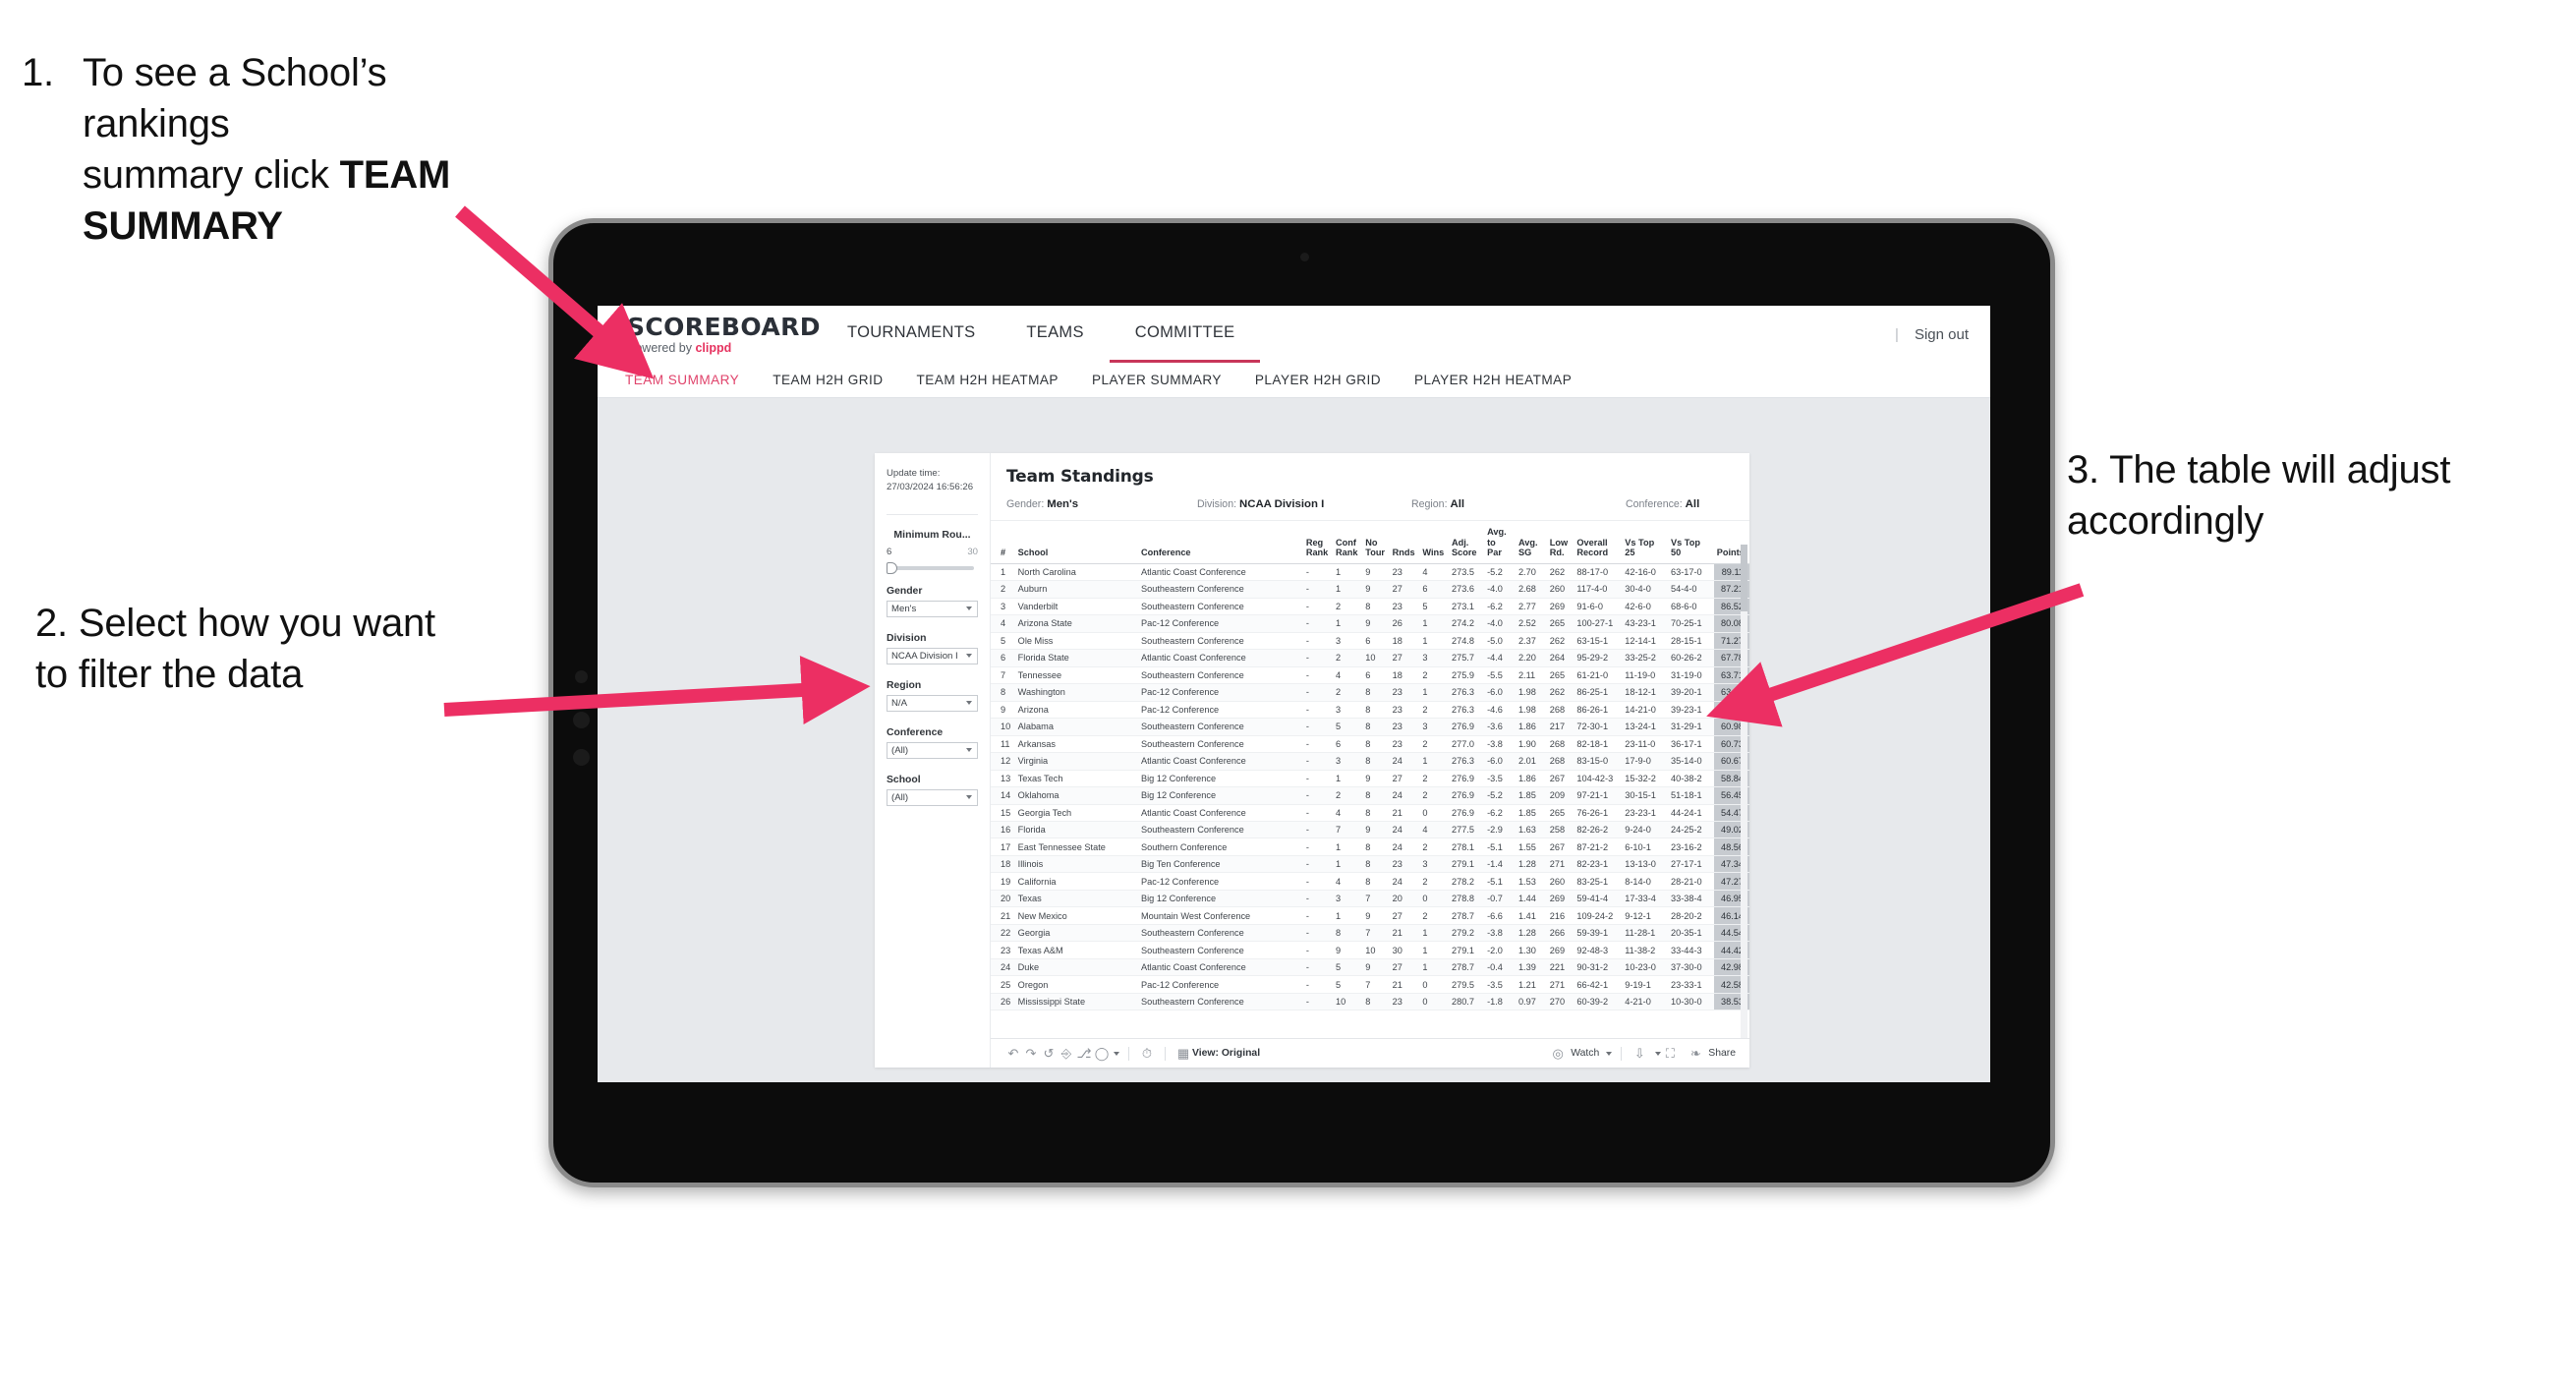  I want to click on filter-select-conference: (All), so click(932, 750).